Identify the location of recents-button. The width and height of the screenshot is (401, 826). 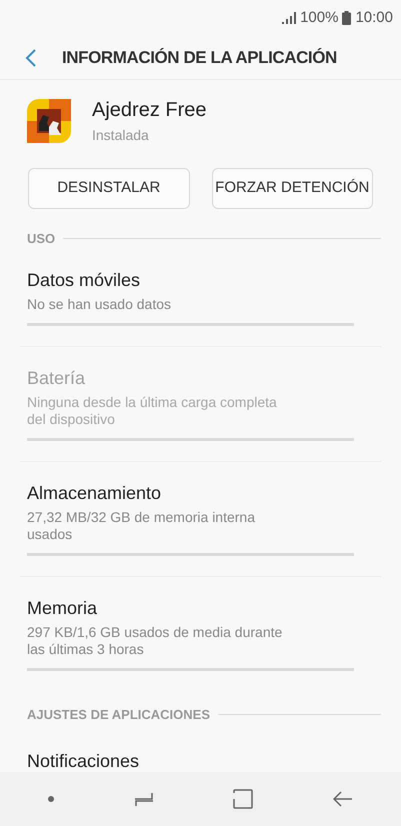
(144, 799).